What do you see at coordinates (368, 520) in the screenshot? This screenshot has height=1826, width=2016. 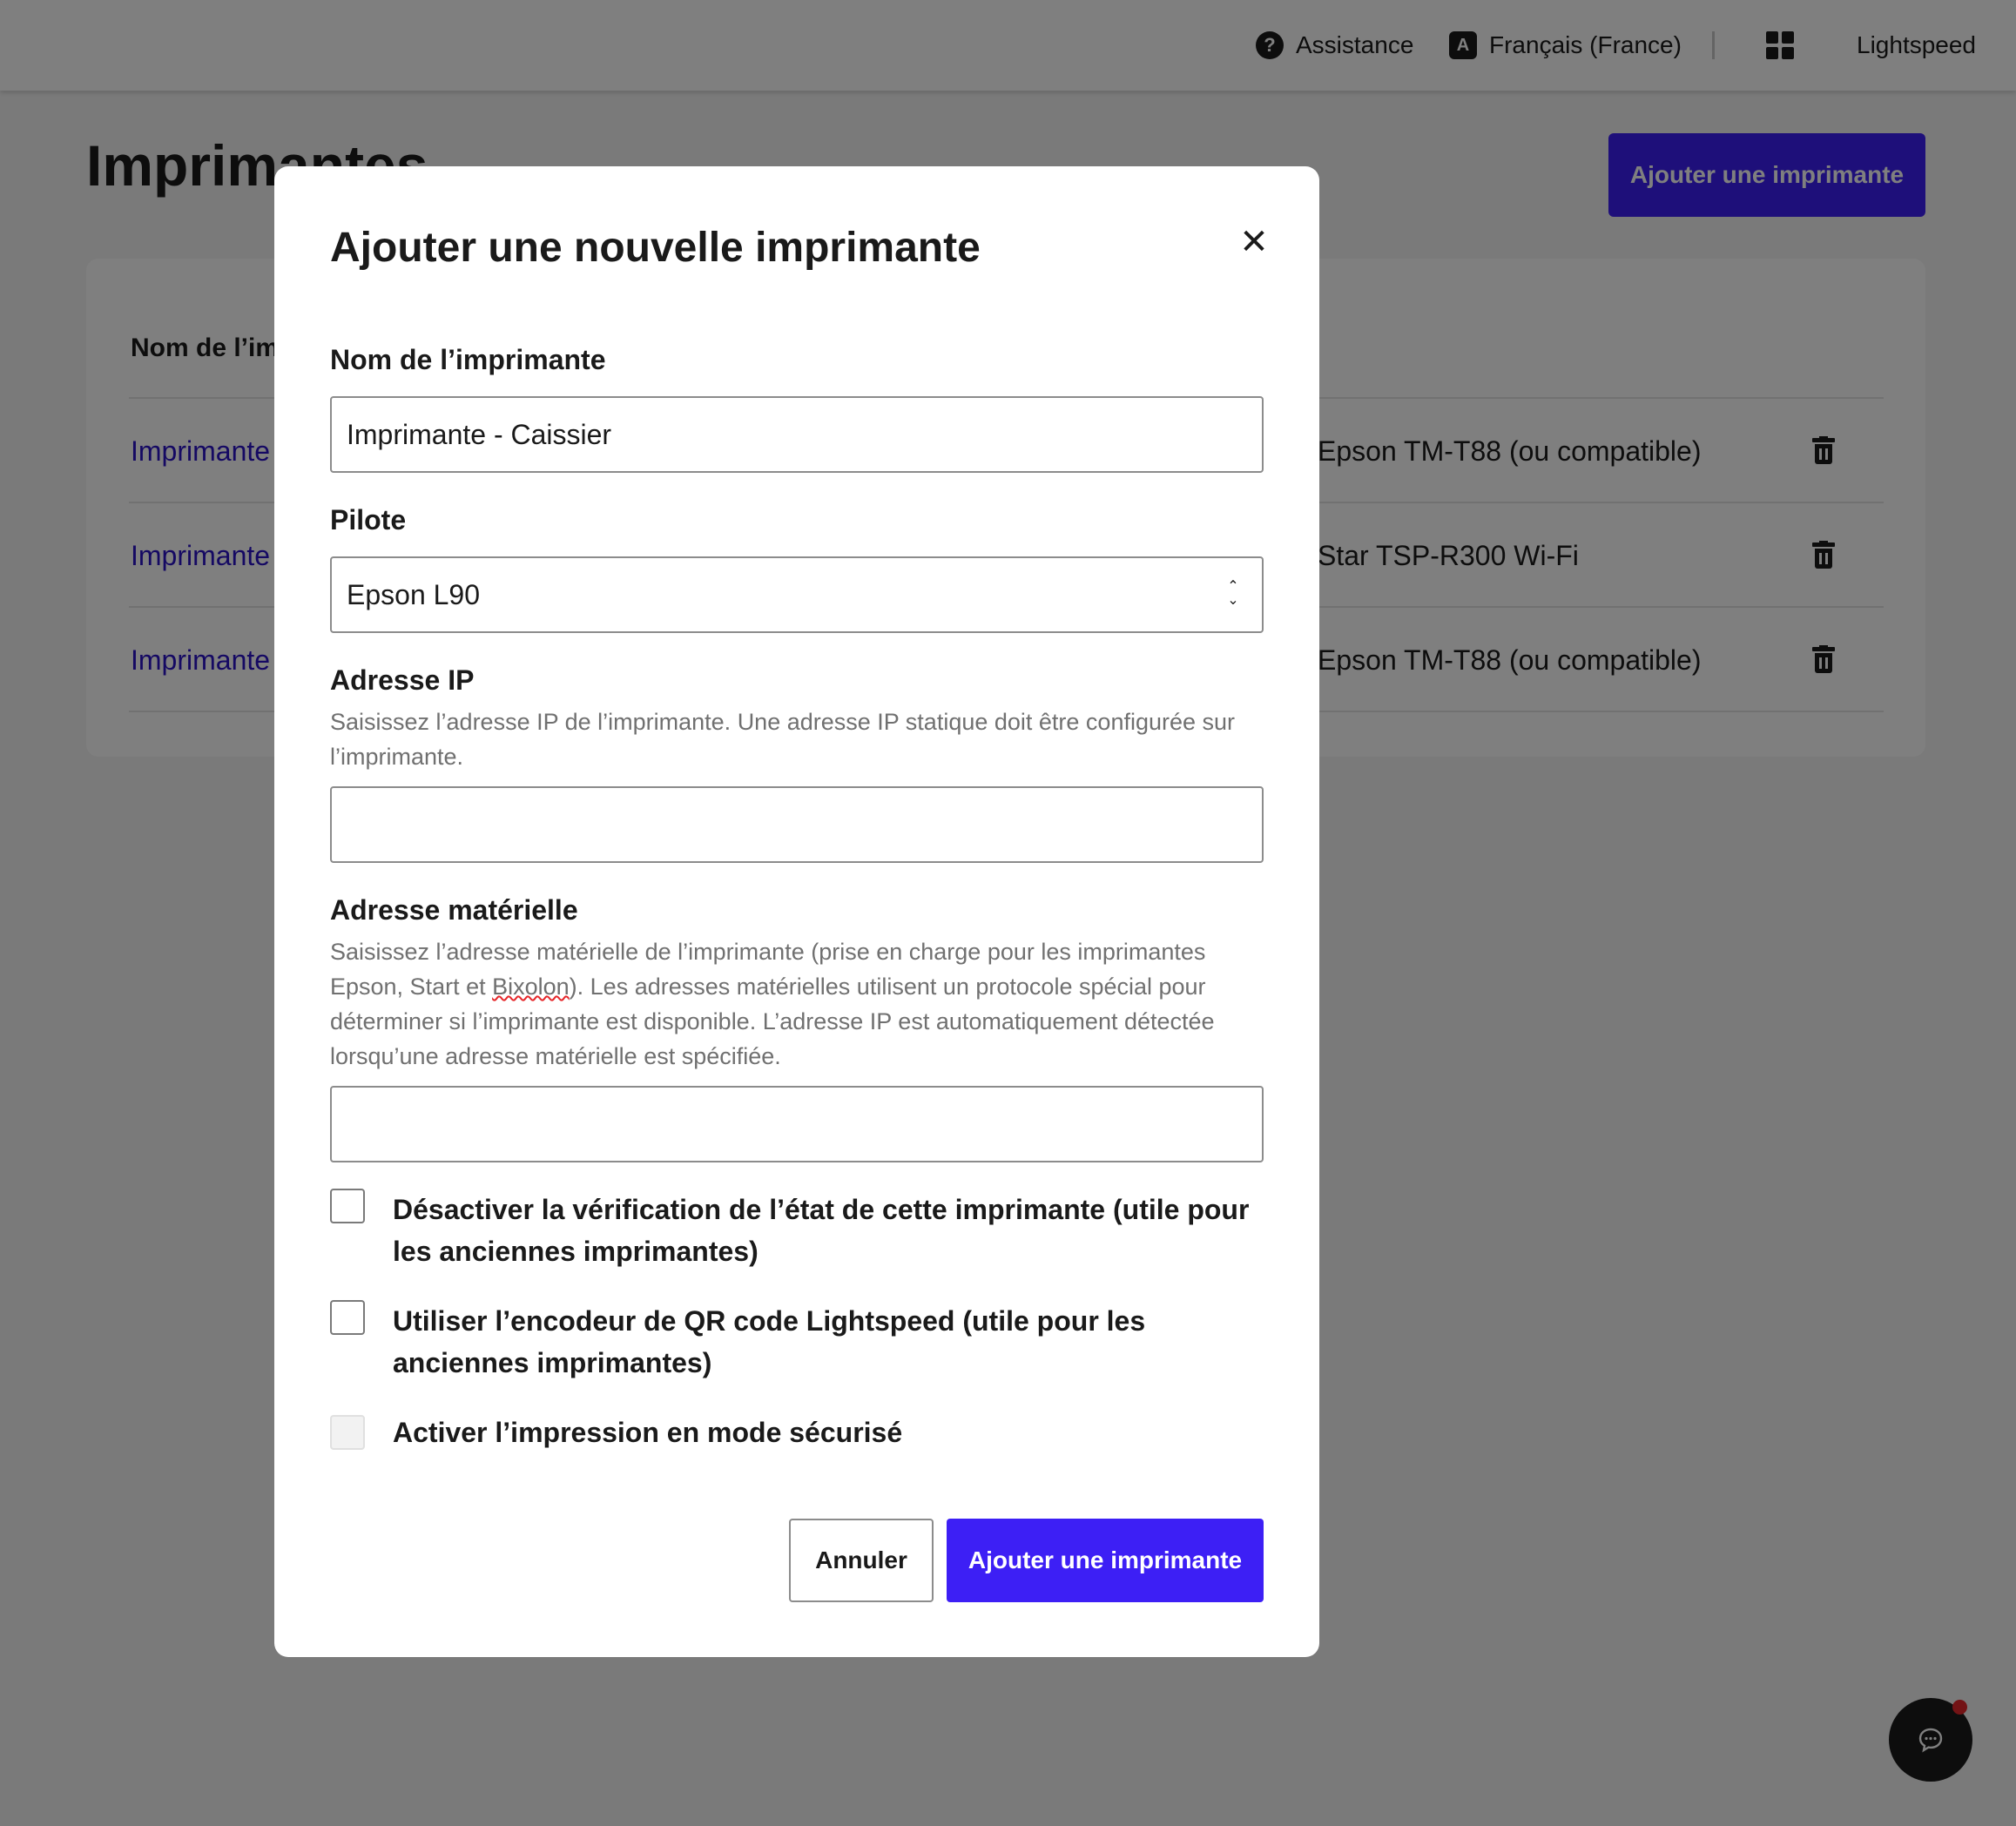 I see `driver-label: Pilote` at bounding box center [368, 520].